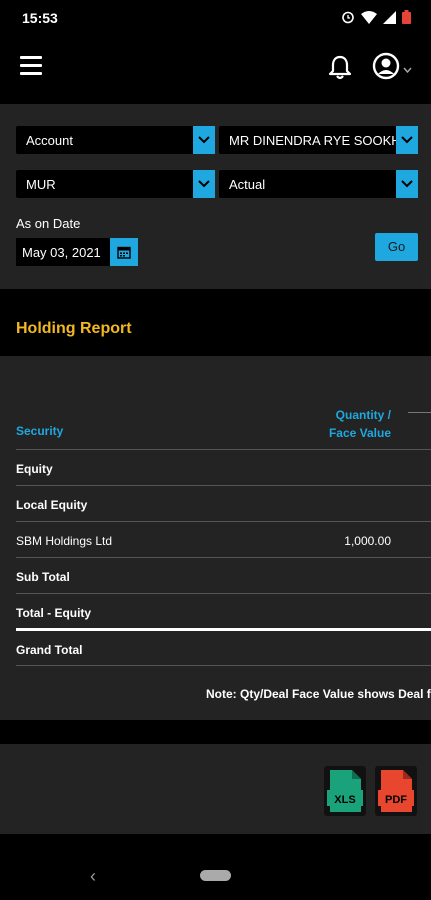  Describe the element at coordinates (64, 541) in the screenshot. I see `row-label: SBM Holdings Ltd` at that location.